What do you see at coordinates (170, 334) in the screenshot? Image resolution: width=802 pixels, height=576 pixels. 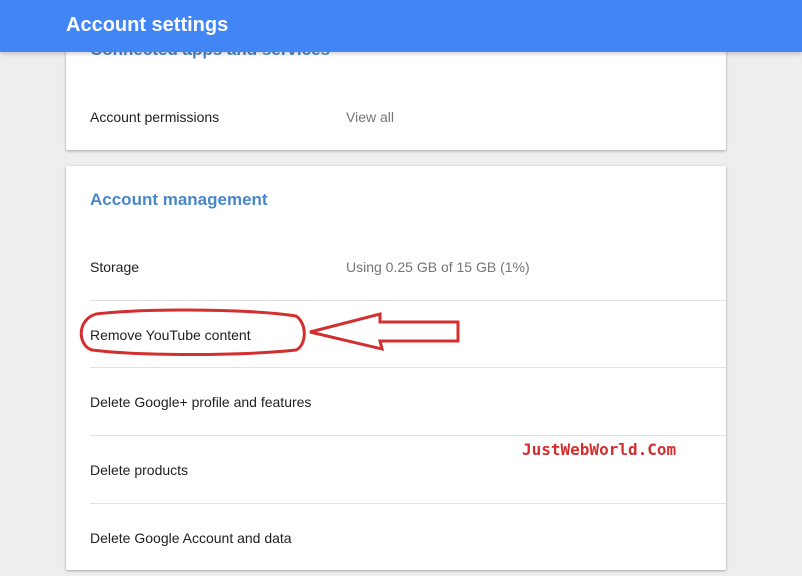 I see `remove-youtube-content-label: Remove YouTube content` at bounding box center [170, 334].